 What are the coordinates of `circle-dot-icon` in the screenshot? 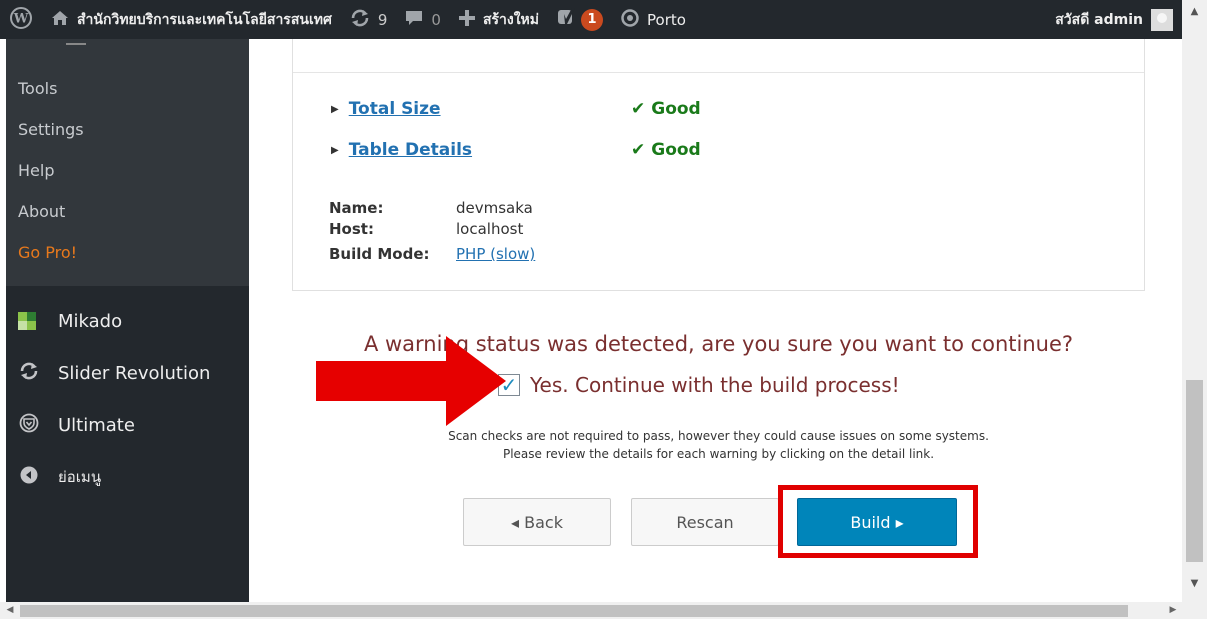 It's located at (630, 19).